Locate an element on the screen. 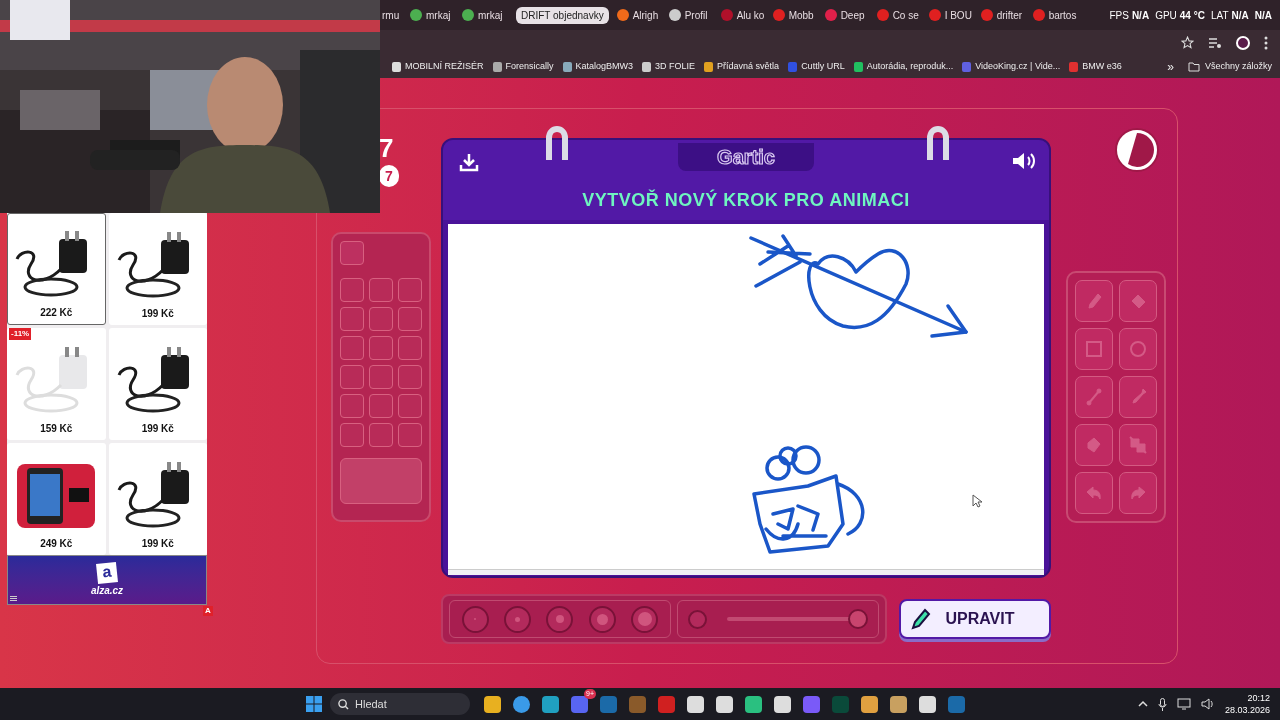  edit-button: UPRAVIT is located at coordinates (975, 619).